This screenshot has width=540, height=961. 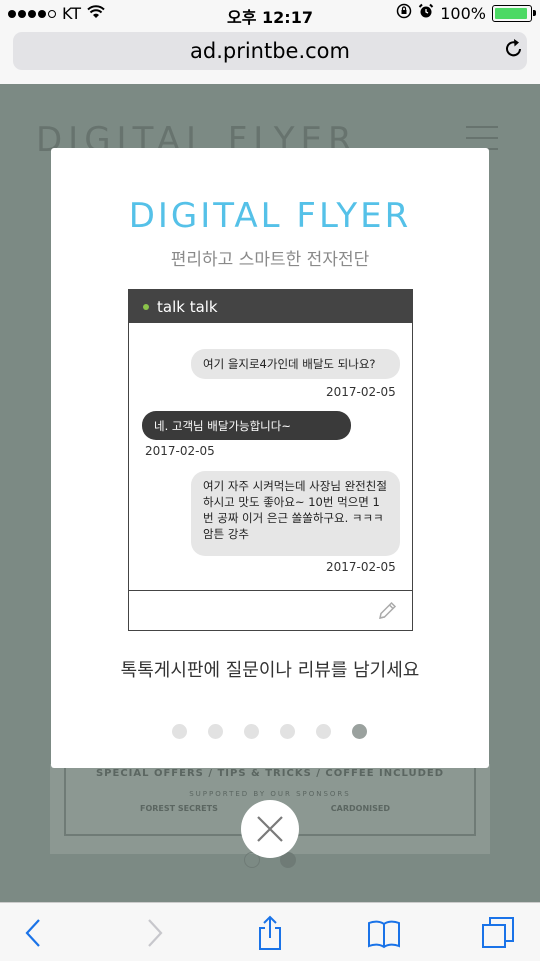 What do you see at coordinates (270, 610) in the screenshot?
I see `chat-input` at bounding box center [270, 610].